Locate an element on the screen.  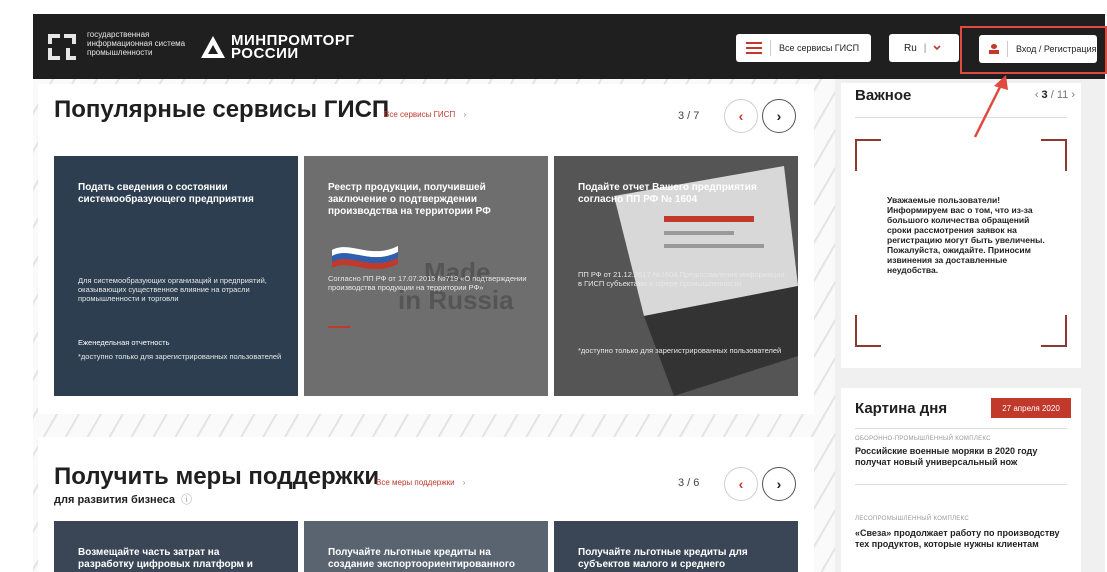
all-support-link: Все меры поддержки › is located at coordinates (420, 482).